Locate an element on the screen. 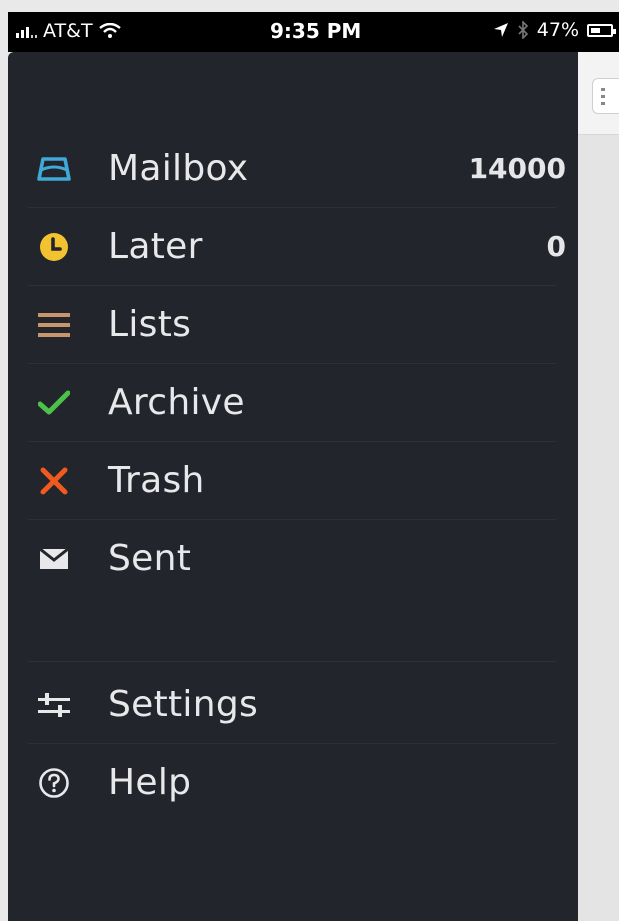  battery-percent: 47% is located at coordinates (557, 30).